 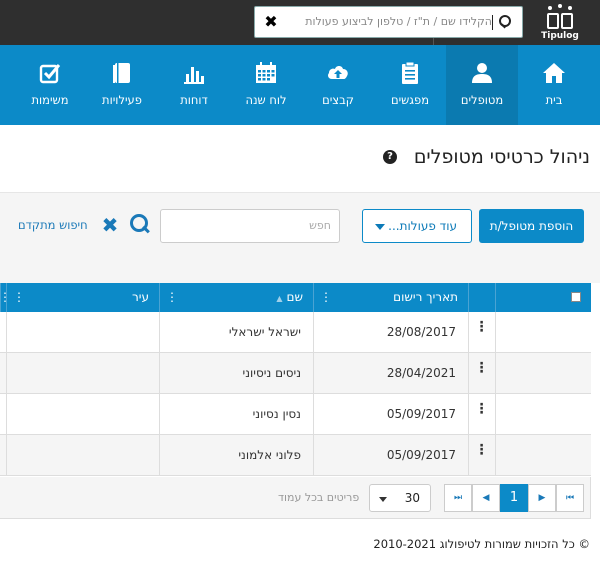 What do you see at coordinates (492, 22) in the screenshot?
I see `text-caret` at bounding box center [492, 22].